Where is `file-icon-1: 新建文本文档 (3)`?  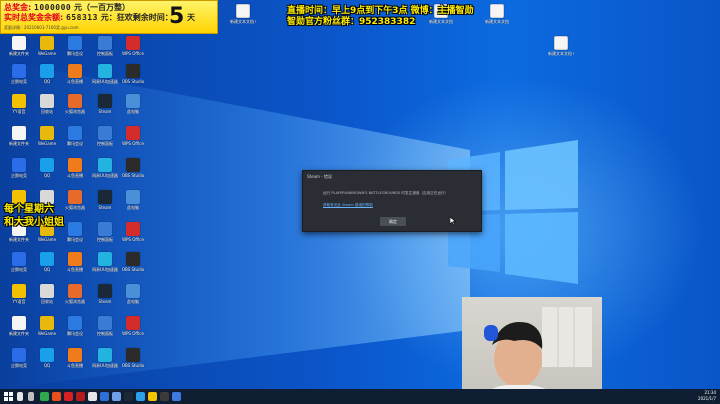 file-icon-1: 新建文本文档 (3) is located at coordinates (243, 14).